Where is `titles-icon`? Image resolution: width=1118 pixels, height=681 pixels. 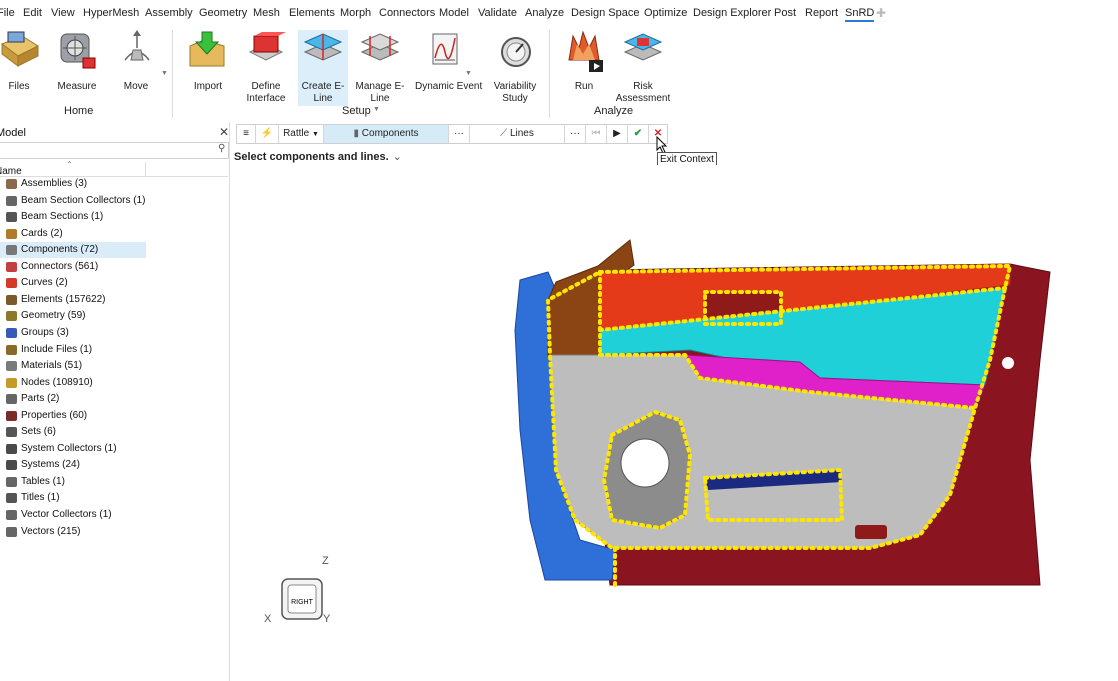 titles-icon is located at coordinates (11, 498).